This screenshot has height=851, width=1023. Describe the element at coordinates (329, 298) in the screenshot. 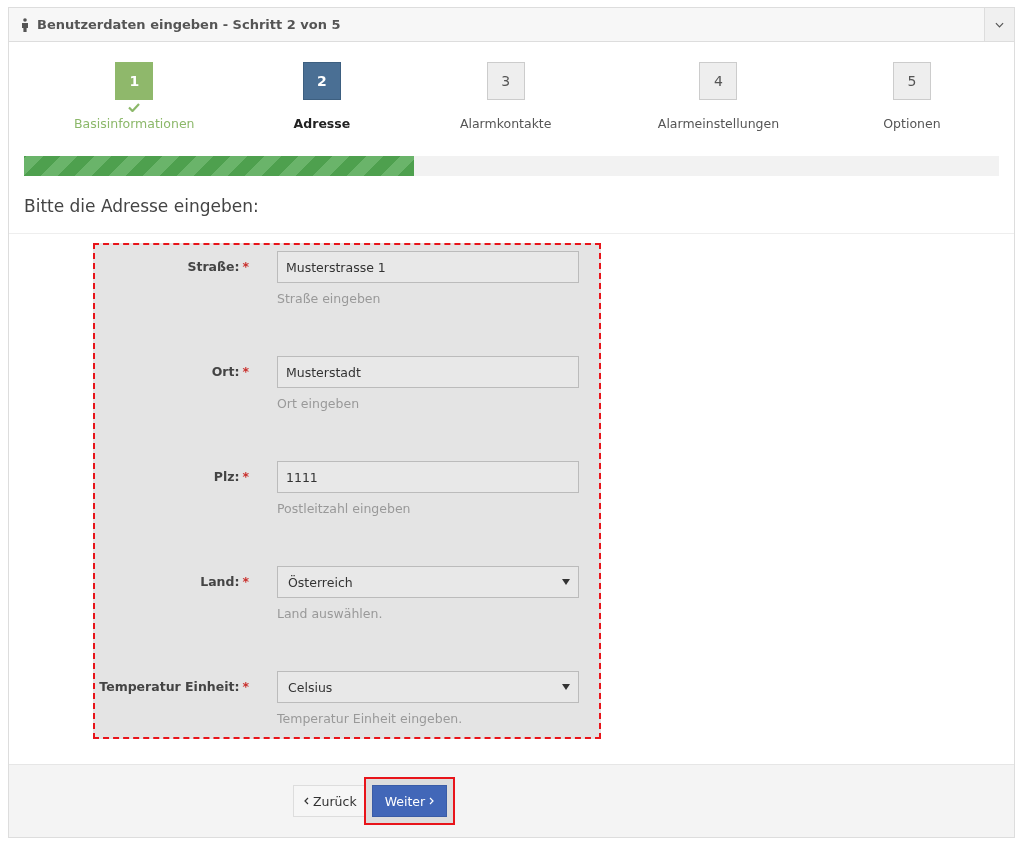

I see `help-text: Straße eingeben` at that location.